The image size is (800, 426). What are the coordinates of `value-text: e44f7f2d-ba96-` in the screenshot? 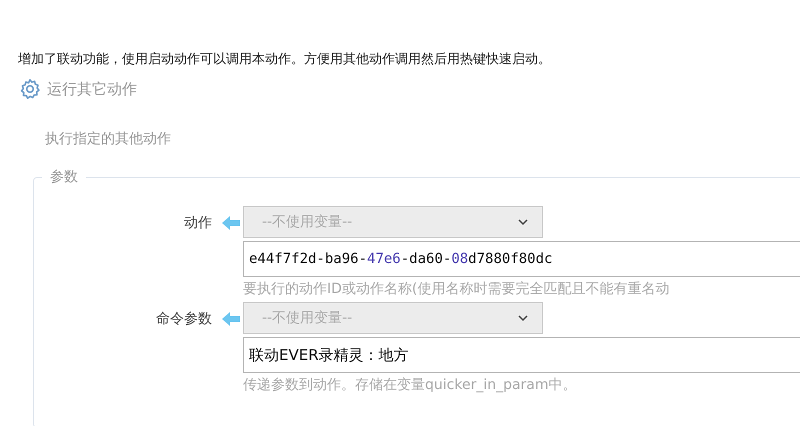 It's located at (308, 259).